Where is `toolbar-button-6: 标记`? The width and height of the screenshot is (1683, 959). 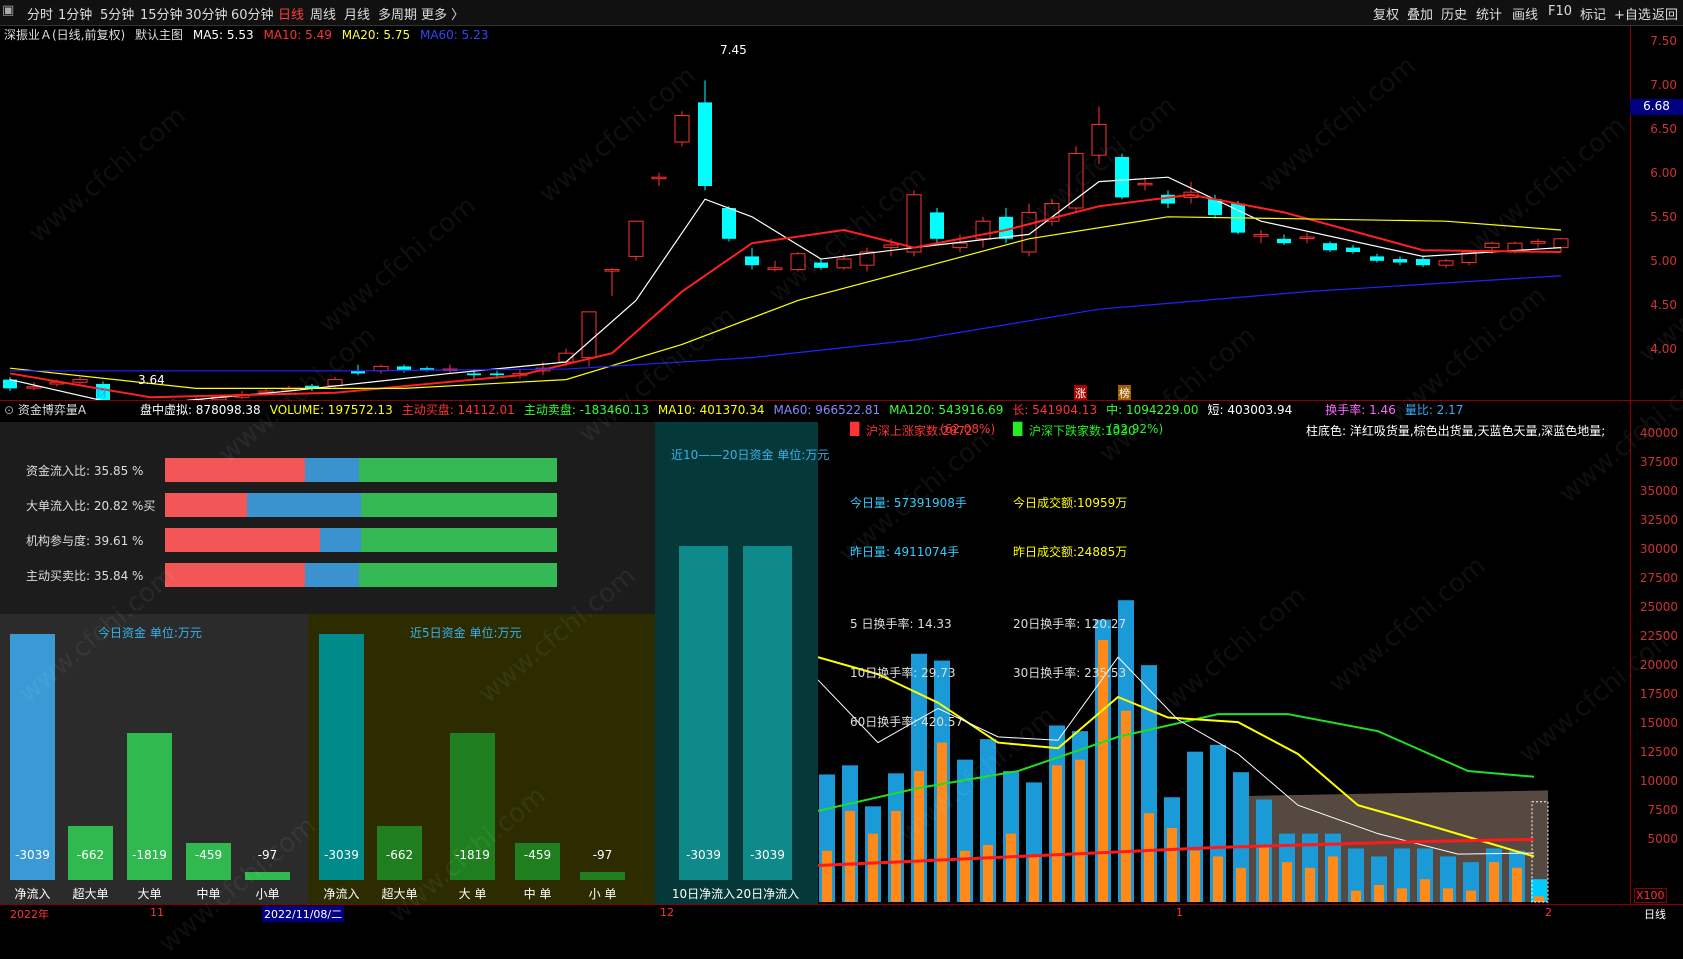
toolbar-button-6: 标记 is located at coordinates (1593, 13).